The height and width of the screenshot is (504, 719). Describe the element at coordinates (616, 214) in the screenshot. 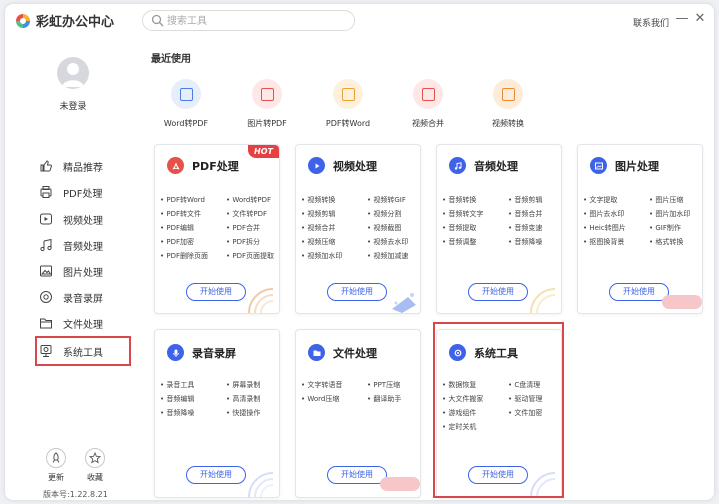

I see `feature-item: • 图片去水印` at that location.